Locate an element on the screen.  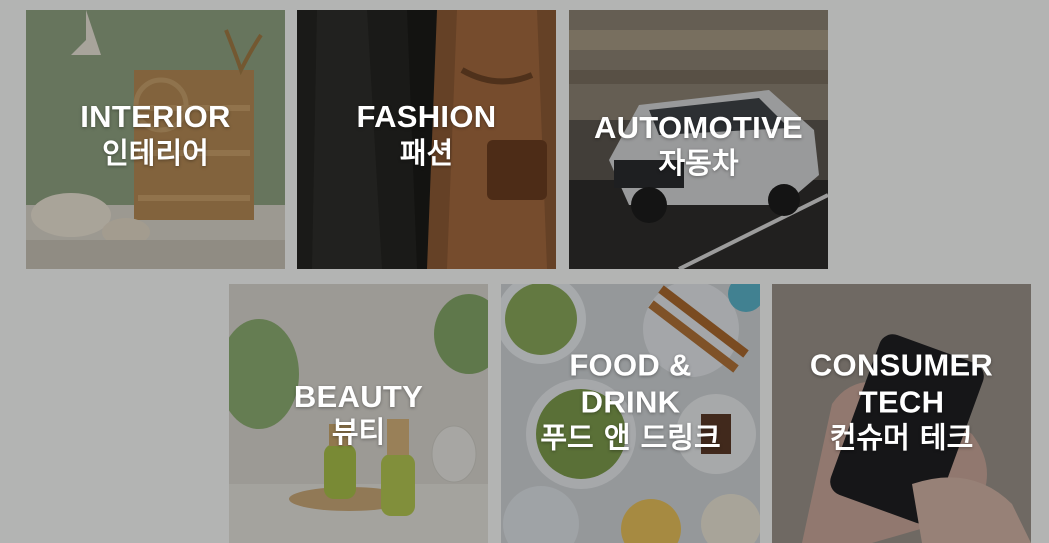
tile-title-en: BEAUTY is located at coordinates (358, 396).